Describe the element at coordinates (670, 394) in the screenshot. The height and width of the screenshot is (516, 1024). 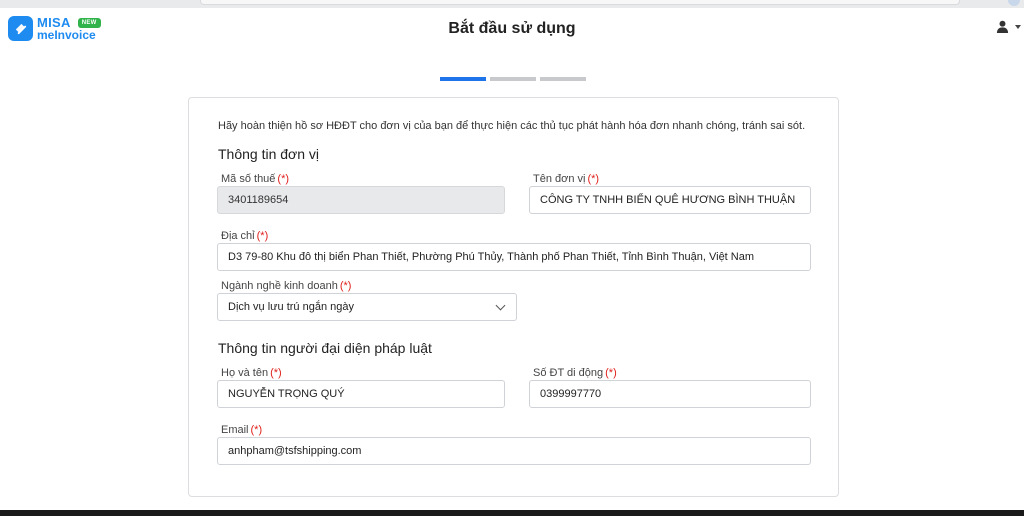
I see `mobile-field: 0399997770` at that location.